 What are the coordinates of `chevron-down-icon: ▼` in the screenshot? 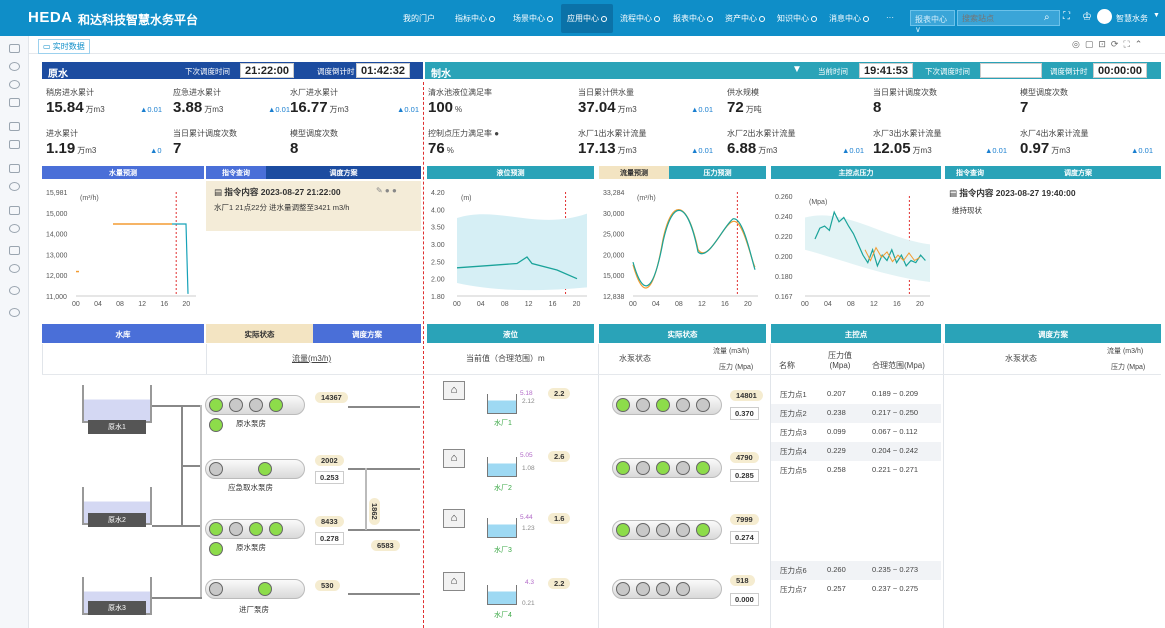 It's located at (1156, 15).